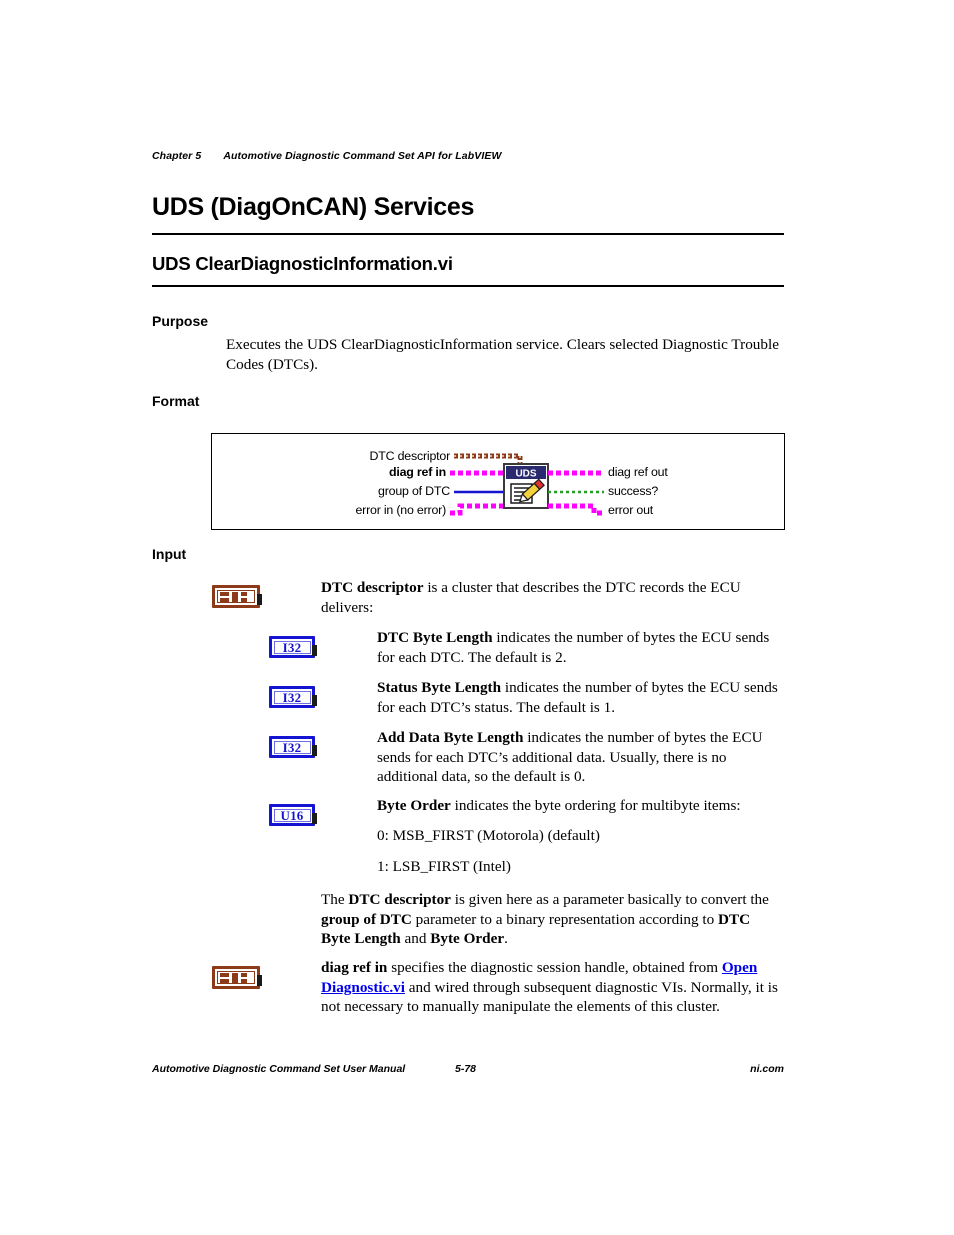 The image size is (954, 1235). What do you see at coordinates (176, 401) in the screenshot?
I see `format-heading: Format` at bounding box center [176, 401].